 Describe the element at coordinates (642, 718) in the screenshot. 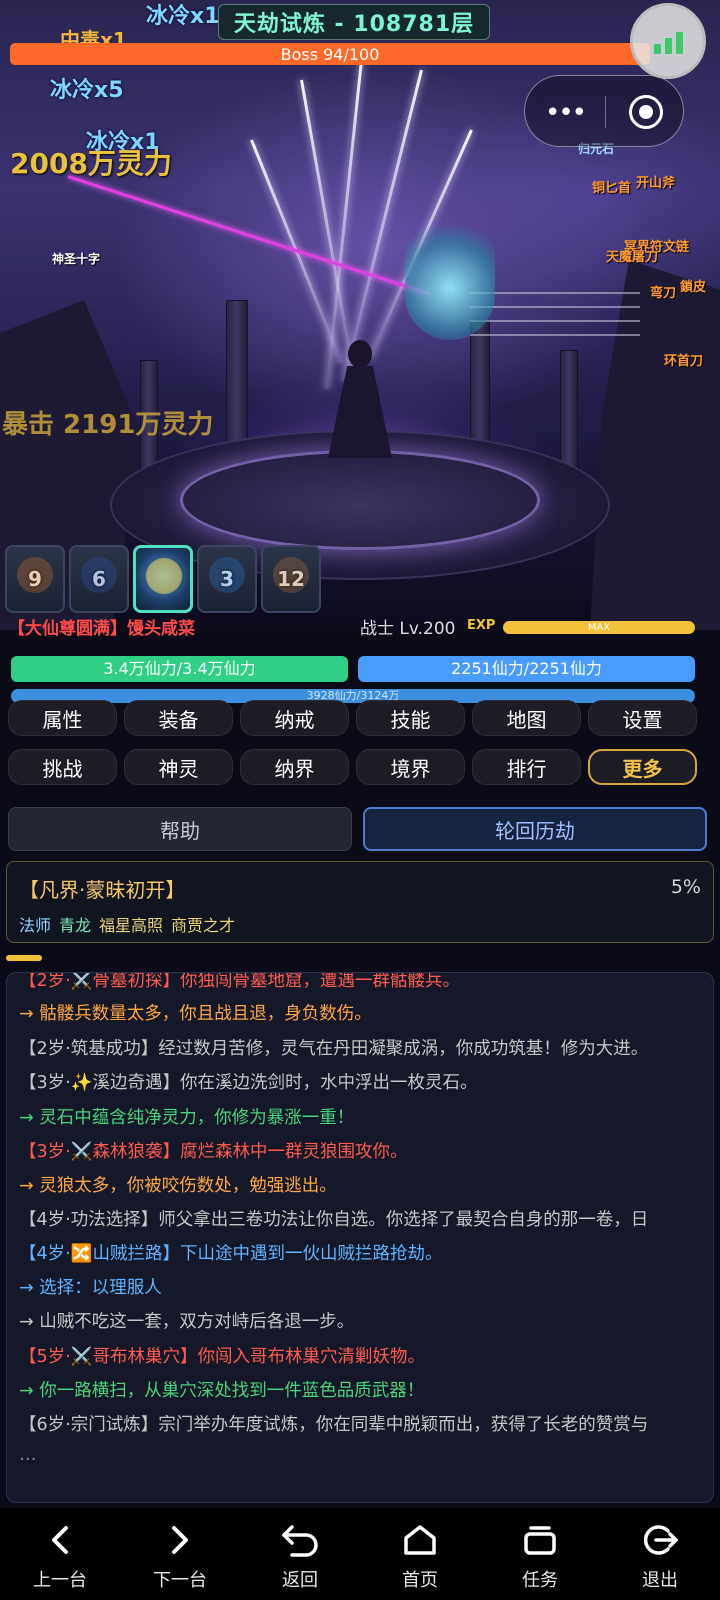

I see `menu-settings-button: 设置` at that location.